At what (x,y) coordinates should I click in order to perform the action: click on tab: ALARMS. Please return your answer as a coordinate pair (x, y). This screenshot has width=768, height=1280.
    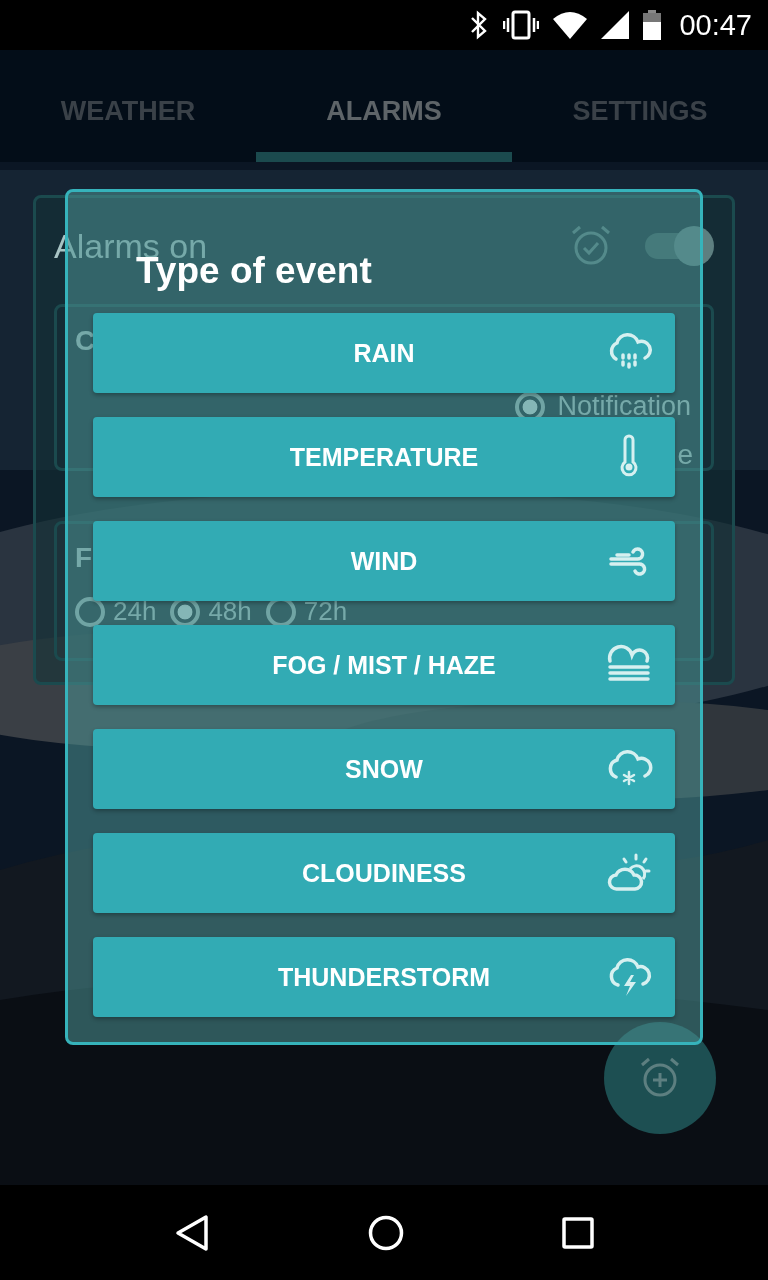
    Looking at the image, I should click on (384, 106).